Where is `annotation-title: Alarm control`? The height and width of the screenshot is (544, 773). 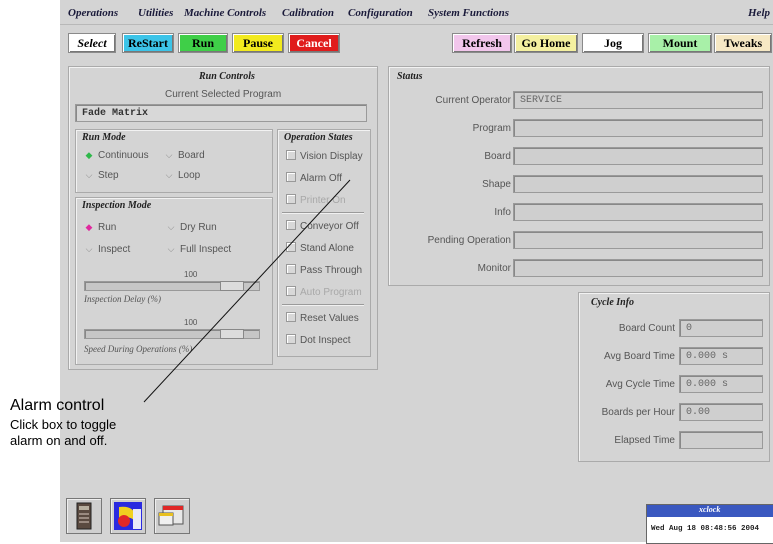 annotation-title: Alarm control is located at coordinates (57, 405).